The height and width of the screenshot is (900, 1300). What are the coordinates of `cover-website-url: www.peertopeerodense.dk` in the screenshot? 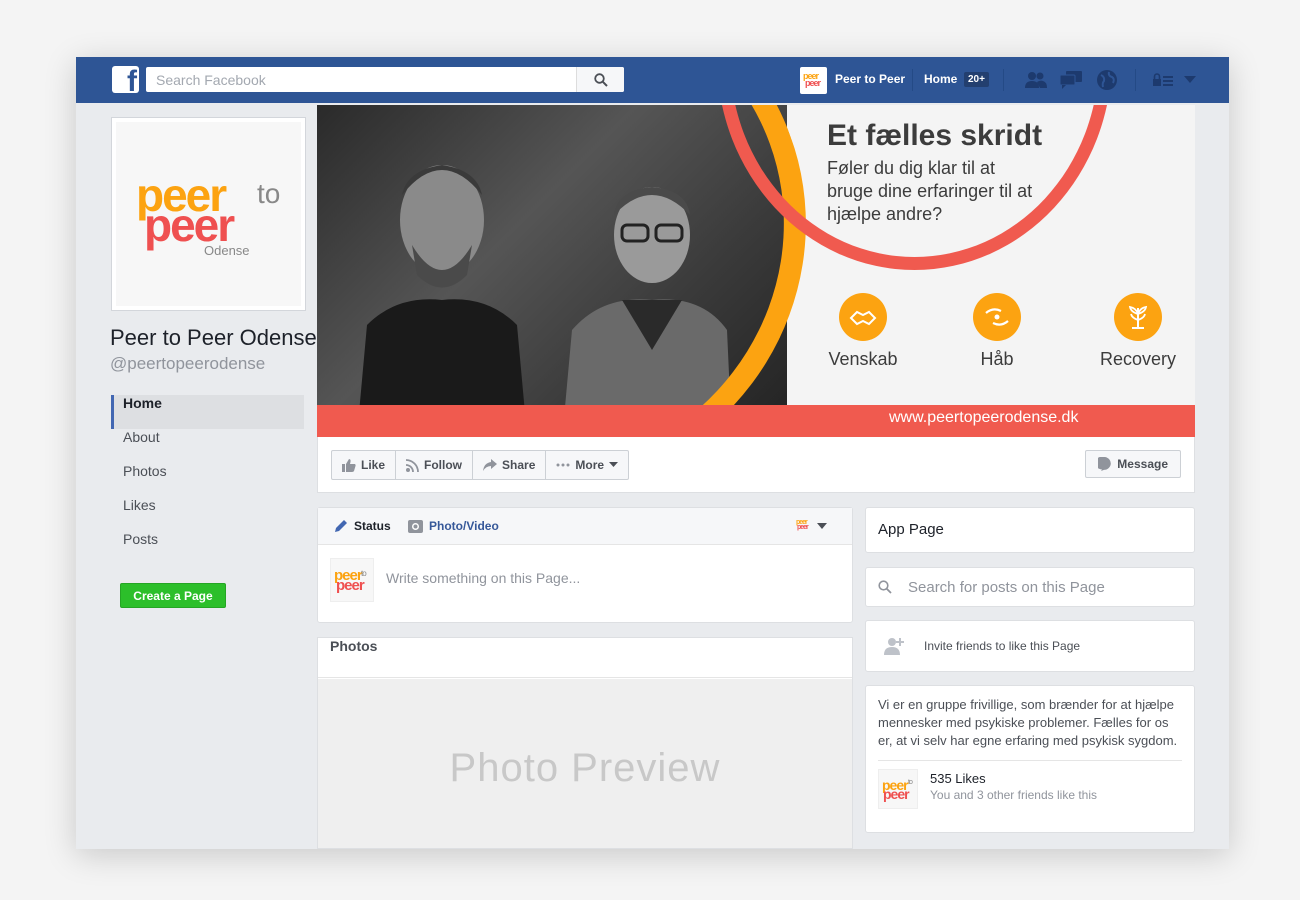 It's located at (984, 417).